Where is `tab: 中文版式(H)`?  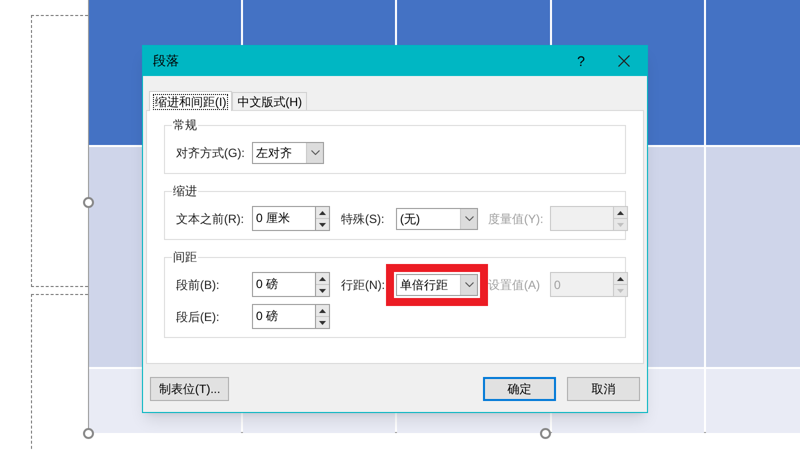
tab: 中文版式(H) is located at coordinates (269, 101).